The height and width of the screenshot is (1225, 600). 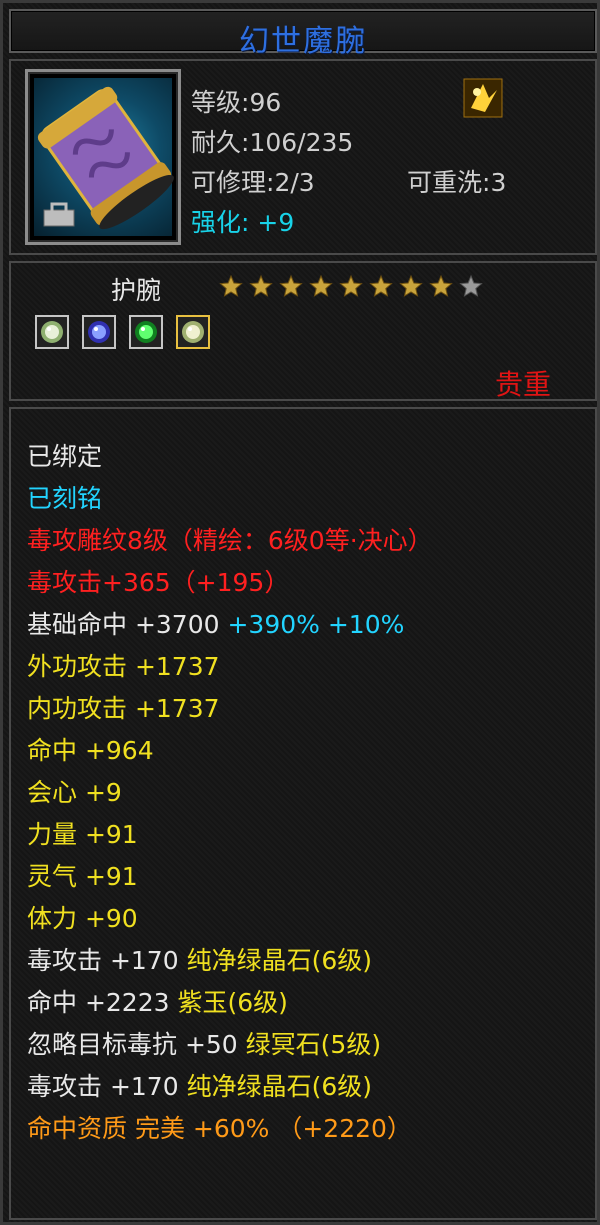 What do you see at coordinates (303, 331) in the screenshot?
I see `item-sub-panel: 护腕 贵重` at bounding box center [303, 331].